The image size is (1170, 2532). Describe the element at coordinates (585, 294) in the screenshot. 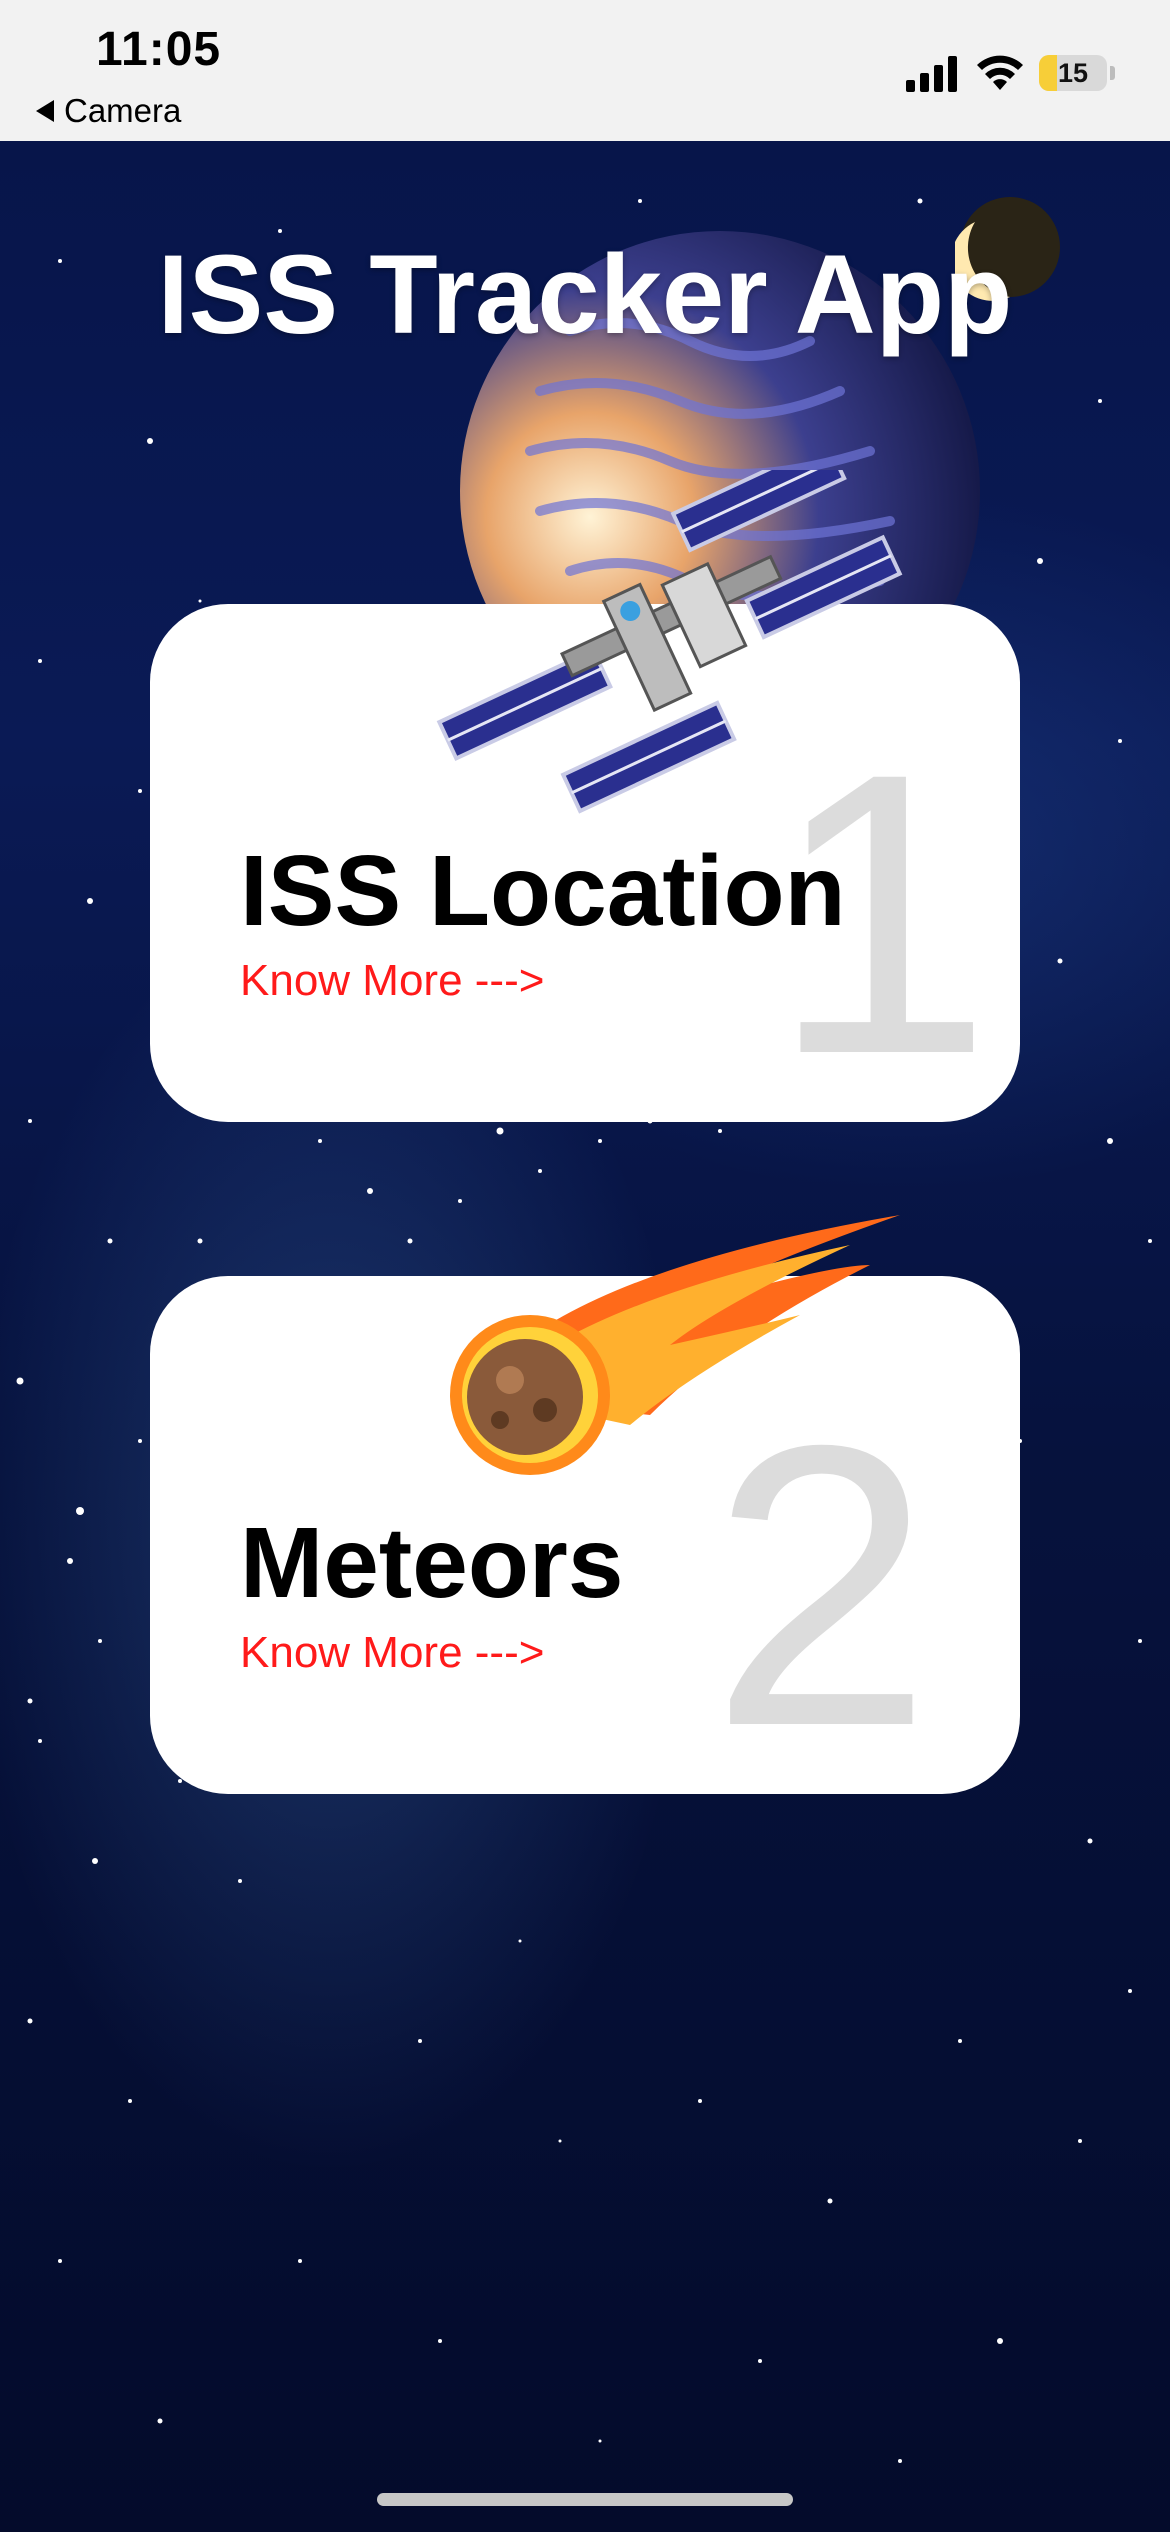

I see `page-title: ISS Tracker App` at that location.